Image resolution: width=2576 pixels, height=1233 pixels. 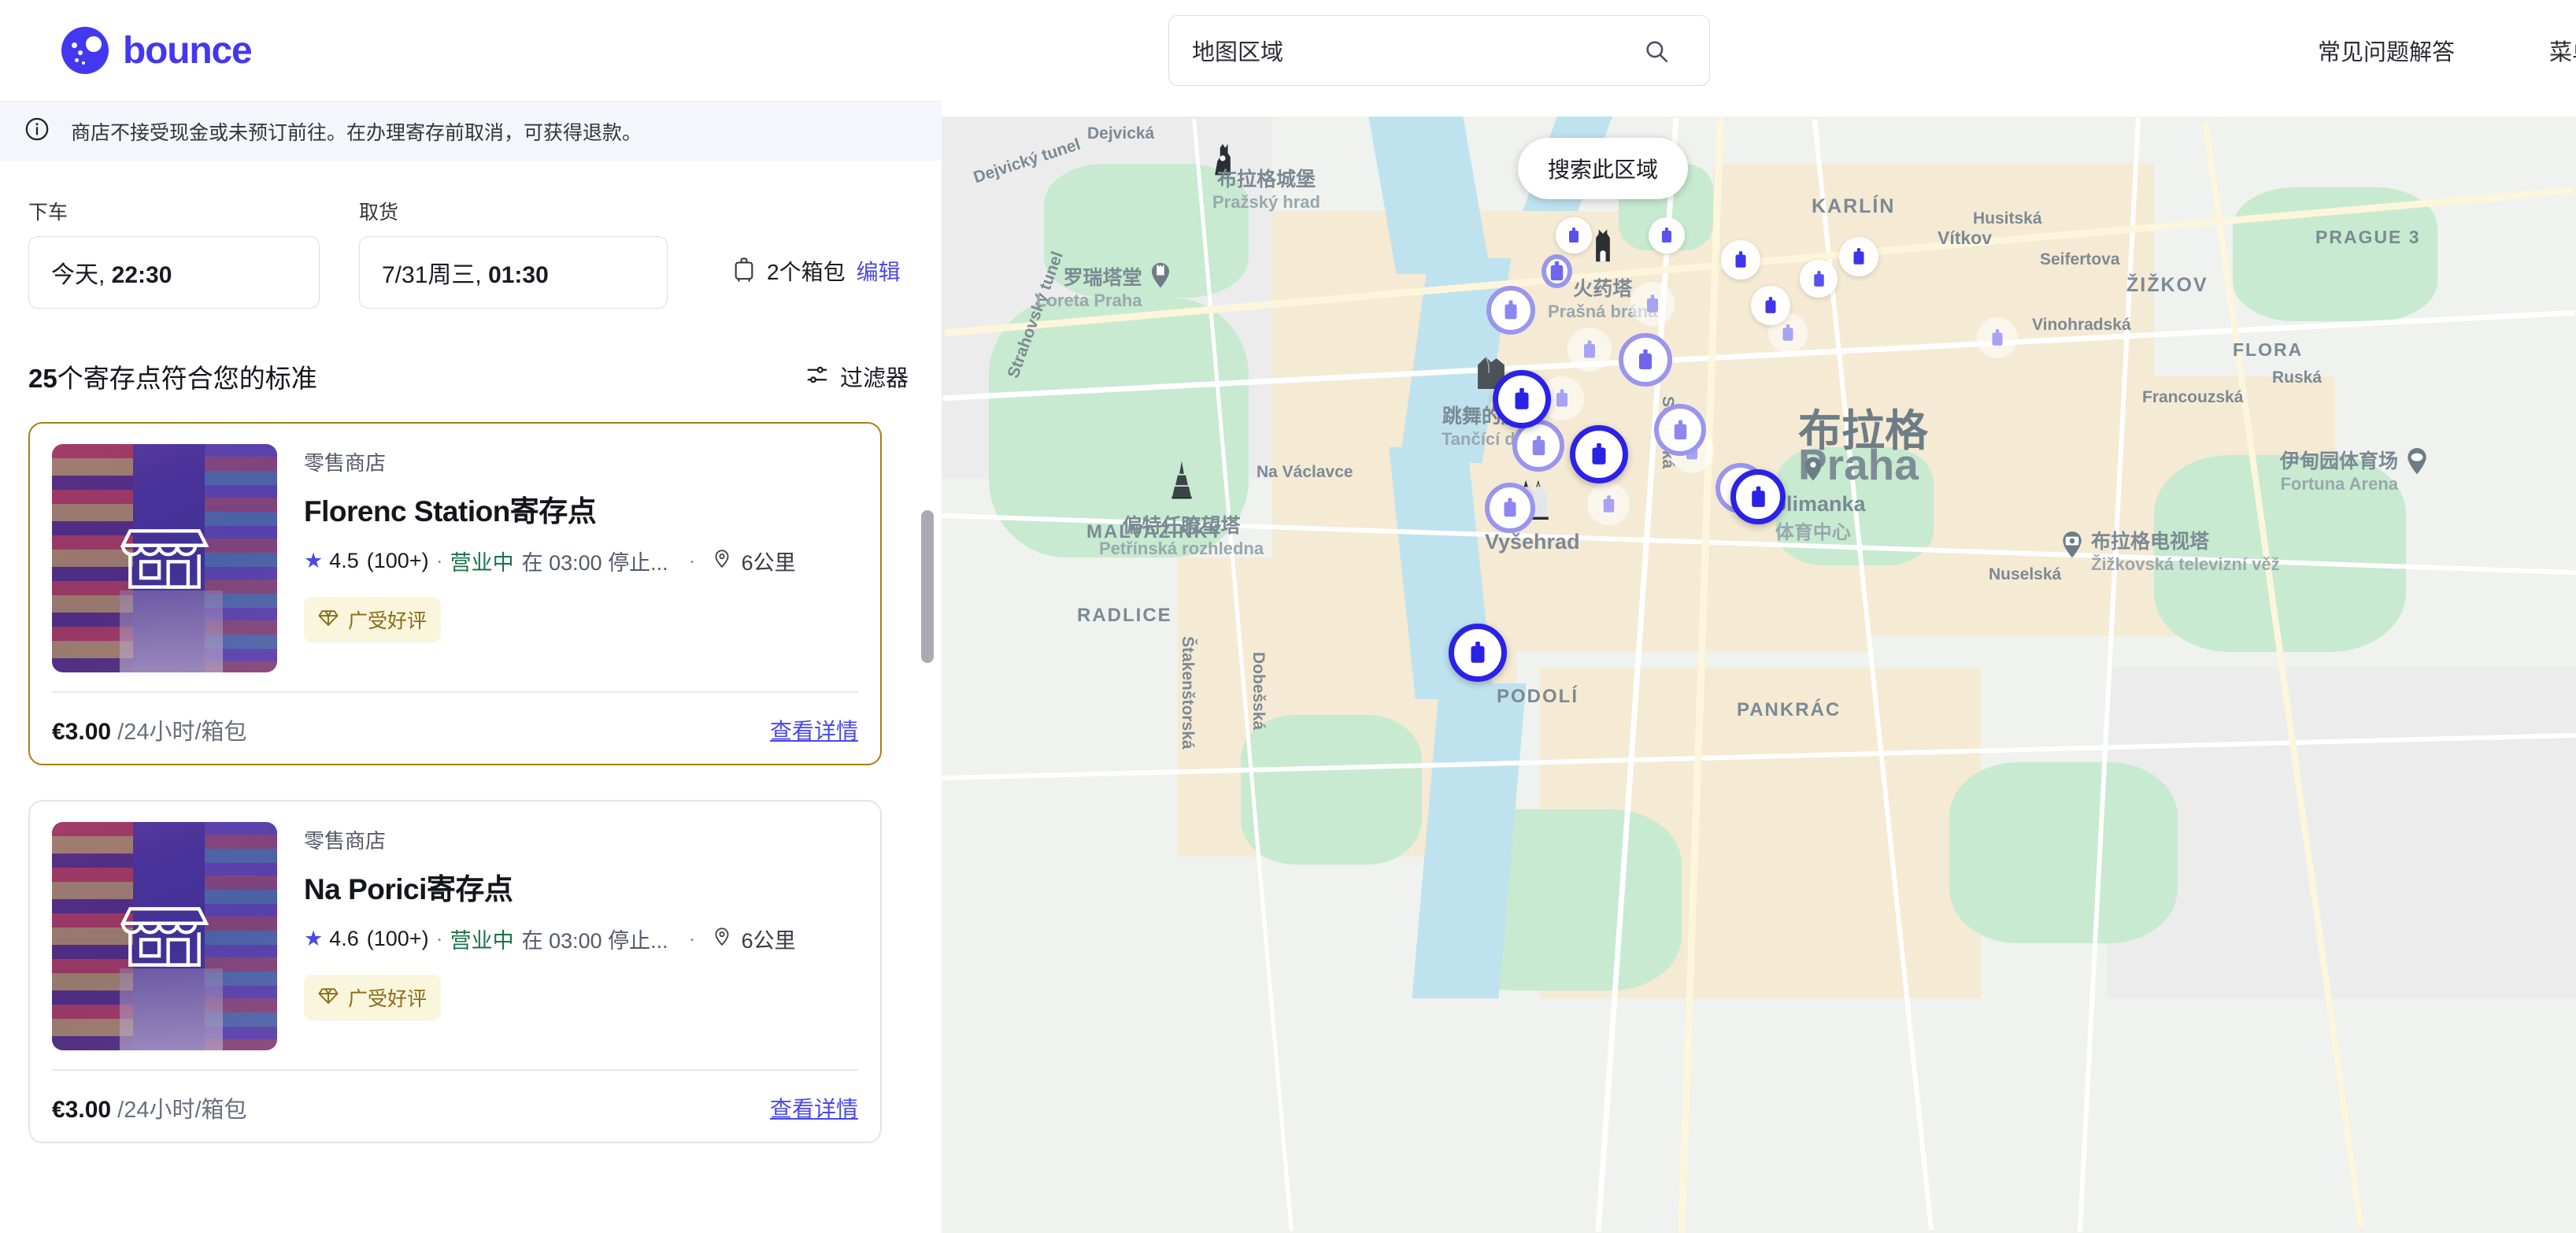 I want to click on map-poi: 布拉格电视塔 Žižkovská televizní věž, so click(x=2170, y=550).